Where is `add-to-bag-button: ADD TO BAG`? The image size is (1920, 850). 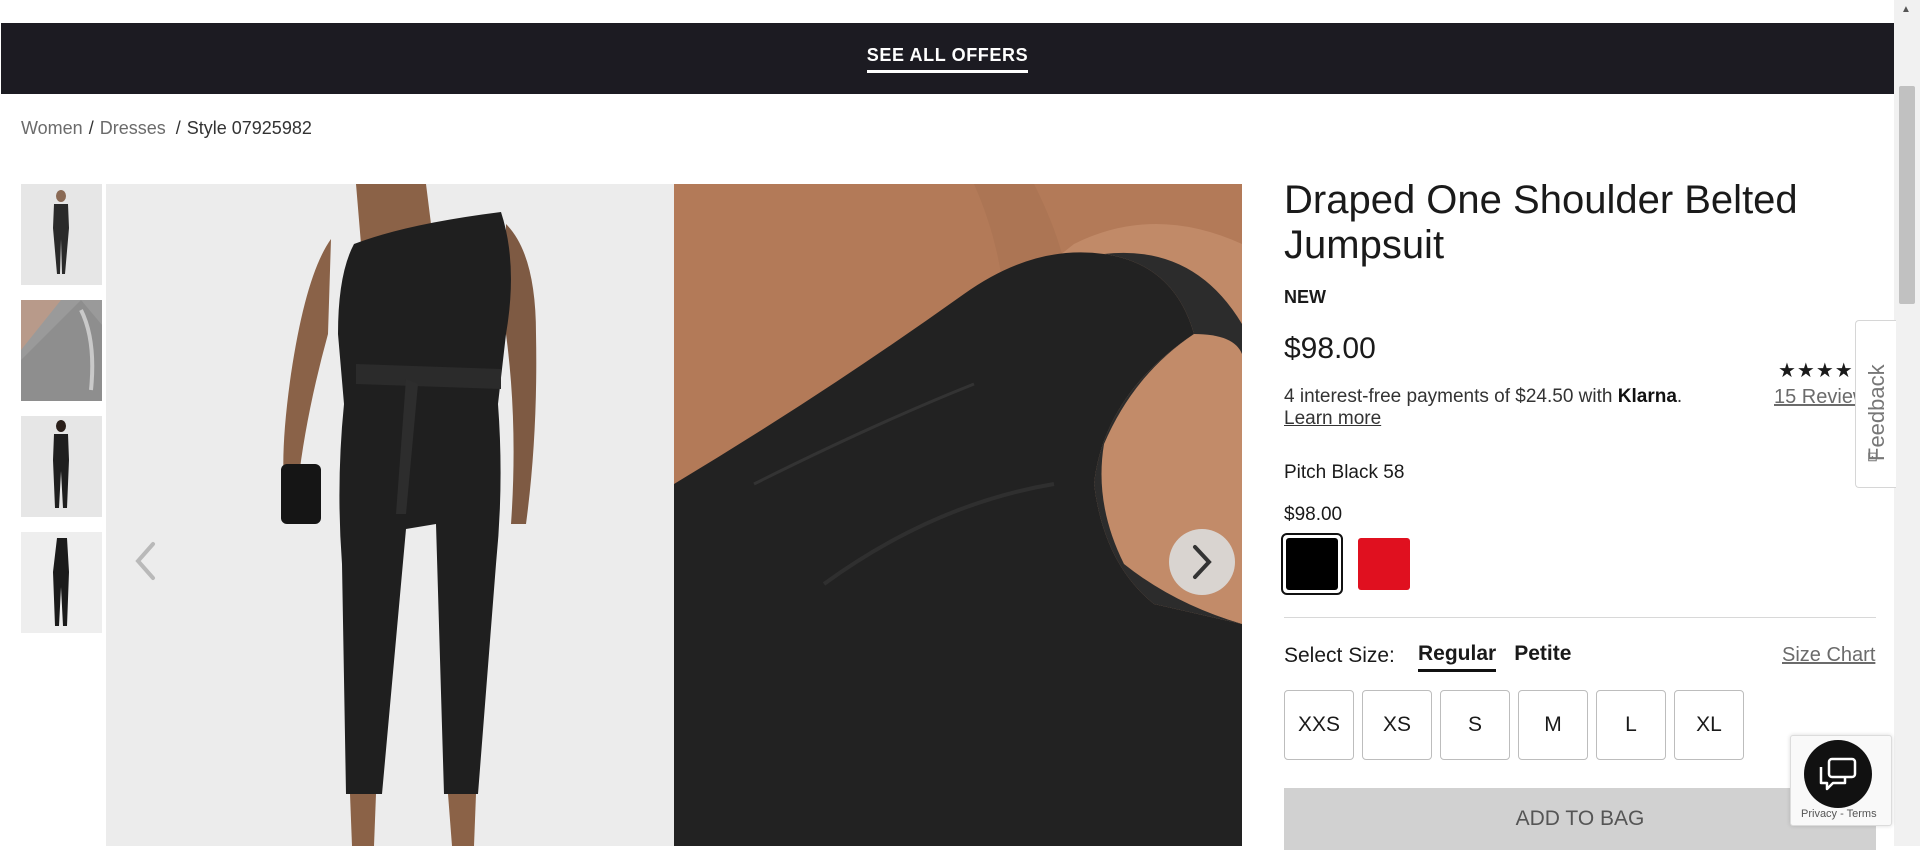
add-to-bag-button: ADD TO BAG is located at coordinates (1580, 819).